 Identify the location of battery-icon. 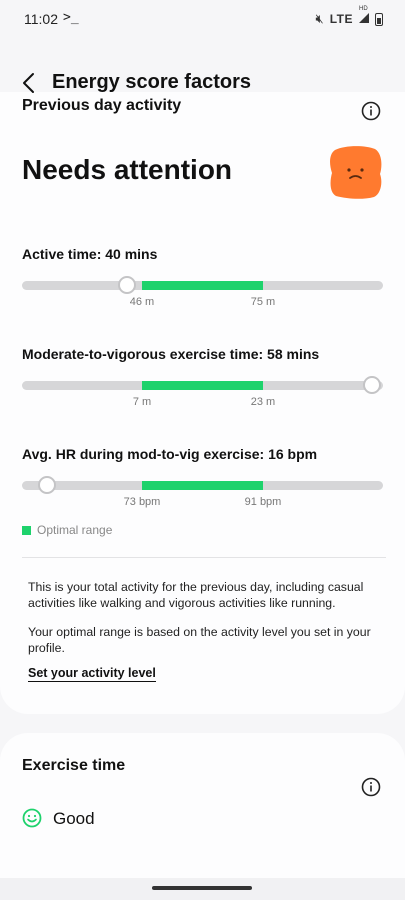
(379, 19).